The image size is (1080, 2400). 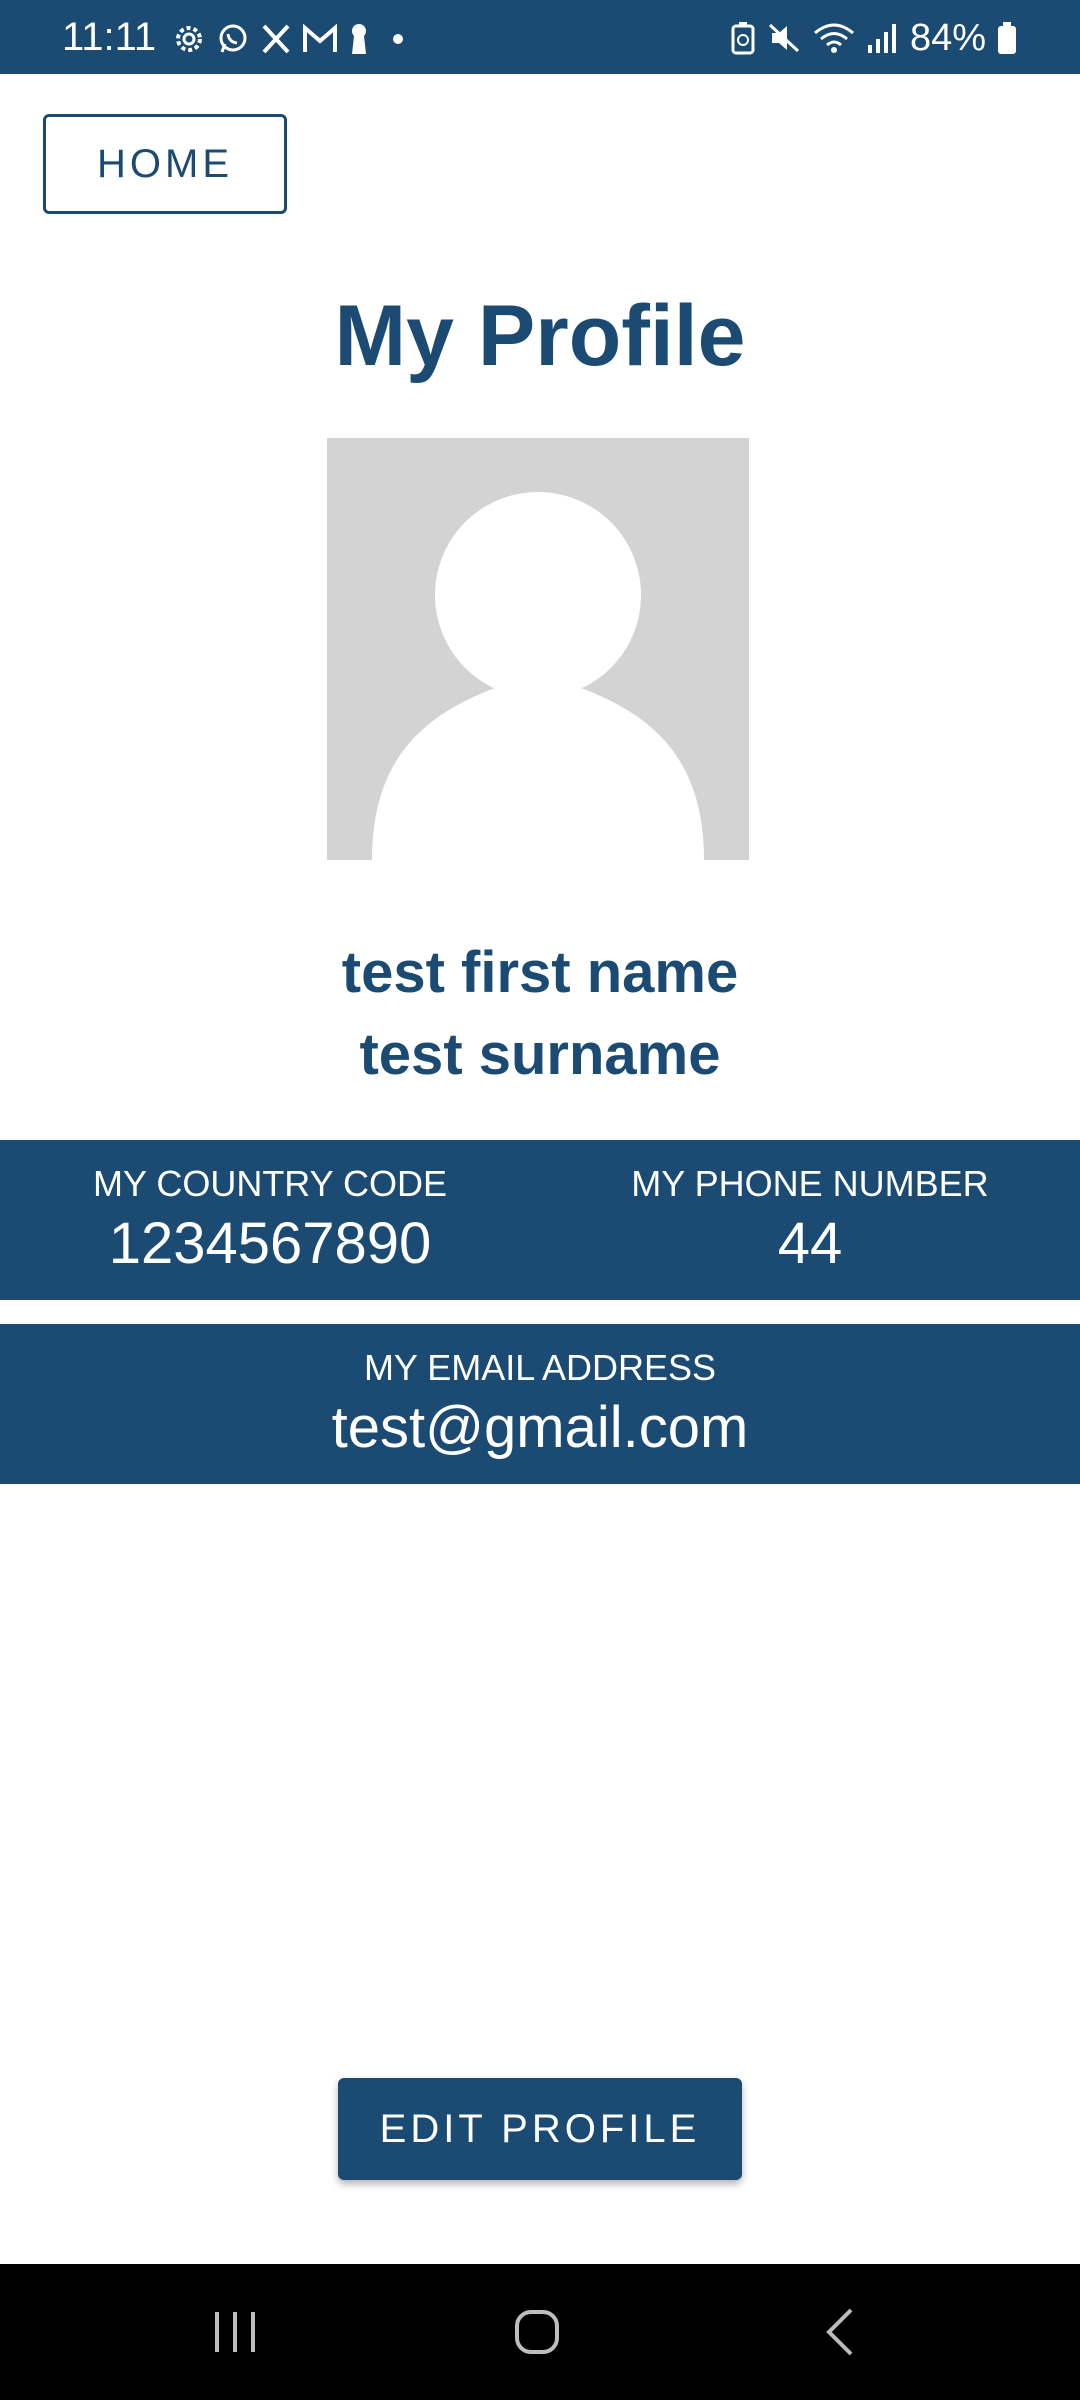 I want to click on recent-apps-button, so click(x=235, y=2332).